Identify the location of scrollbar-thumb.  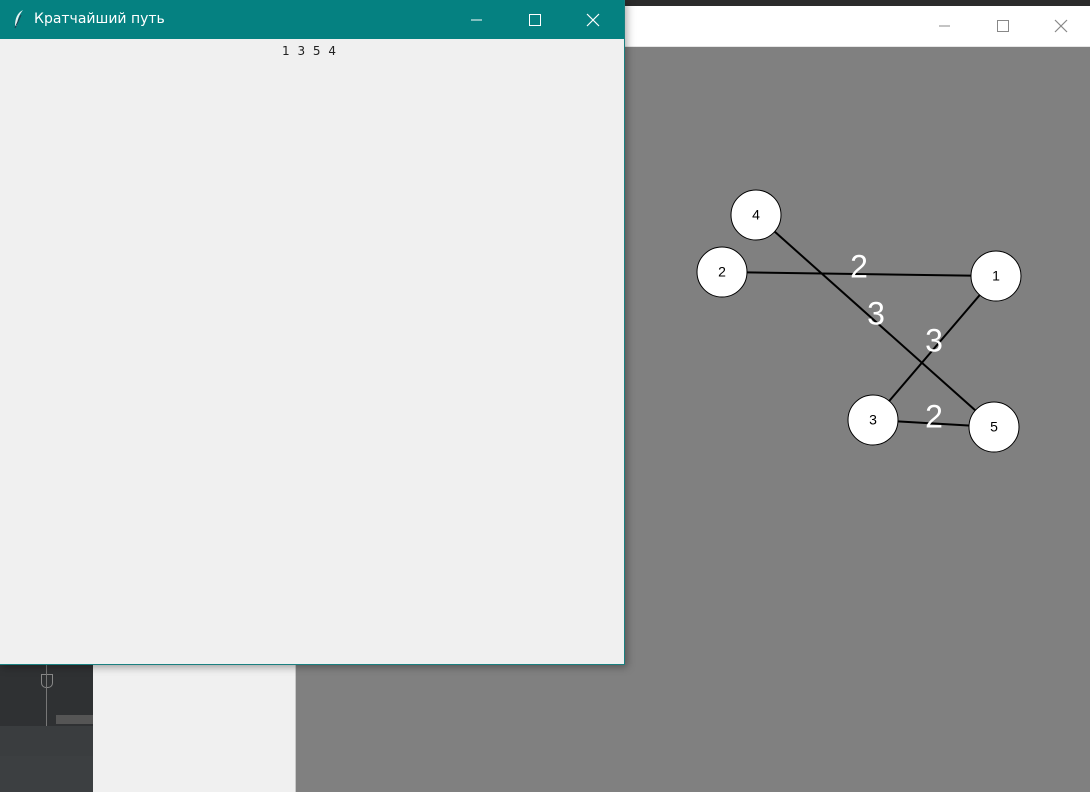
(74, 719).